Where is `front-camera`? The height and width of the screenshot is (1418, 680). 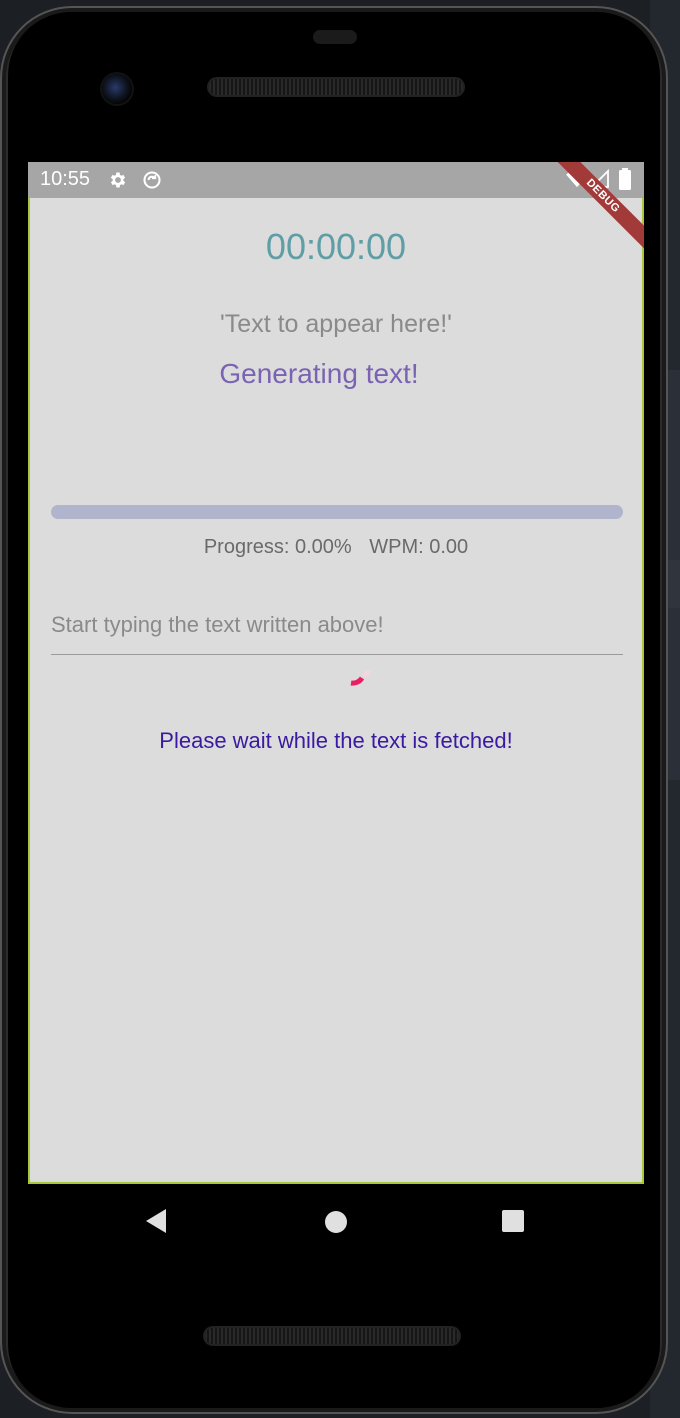
front-camera is located at coordinates (117, 89).